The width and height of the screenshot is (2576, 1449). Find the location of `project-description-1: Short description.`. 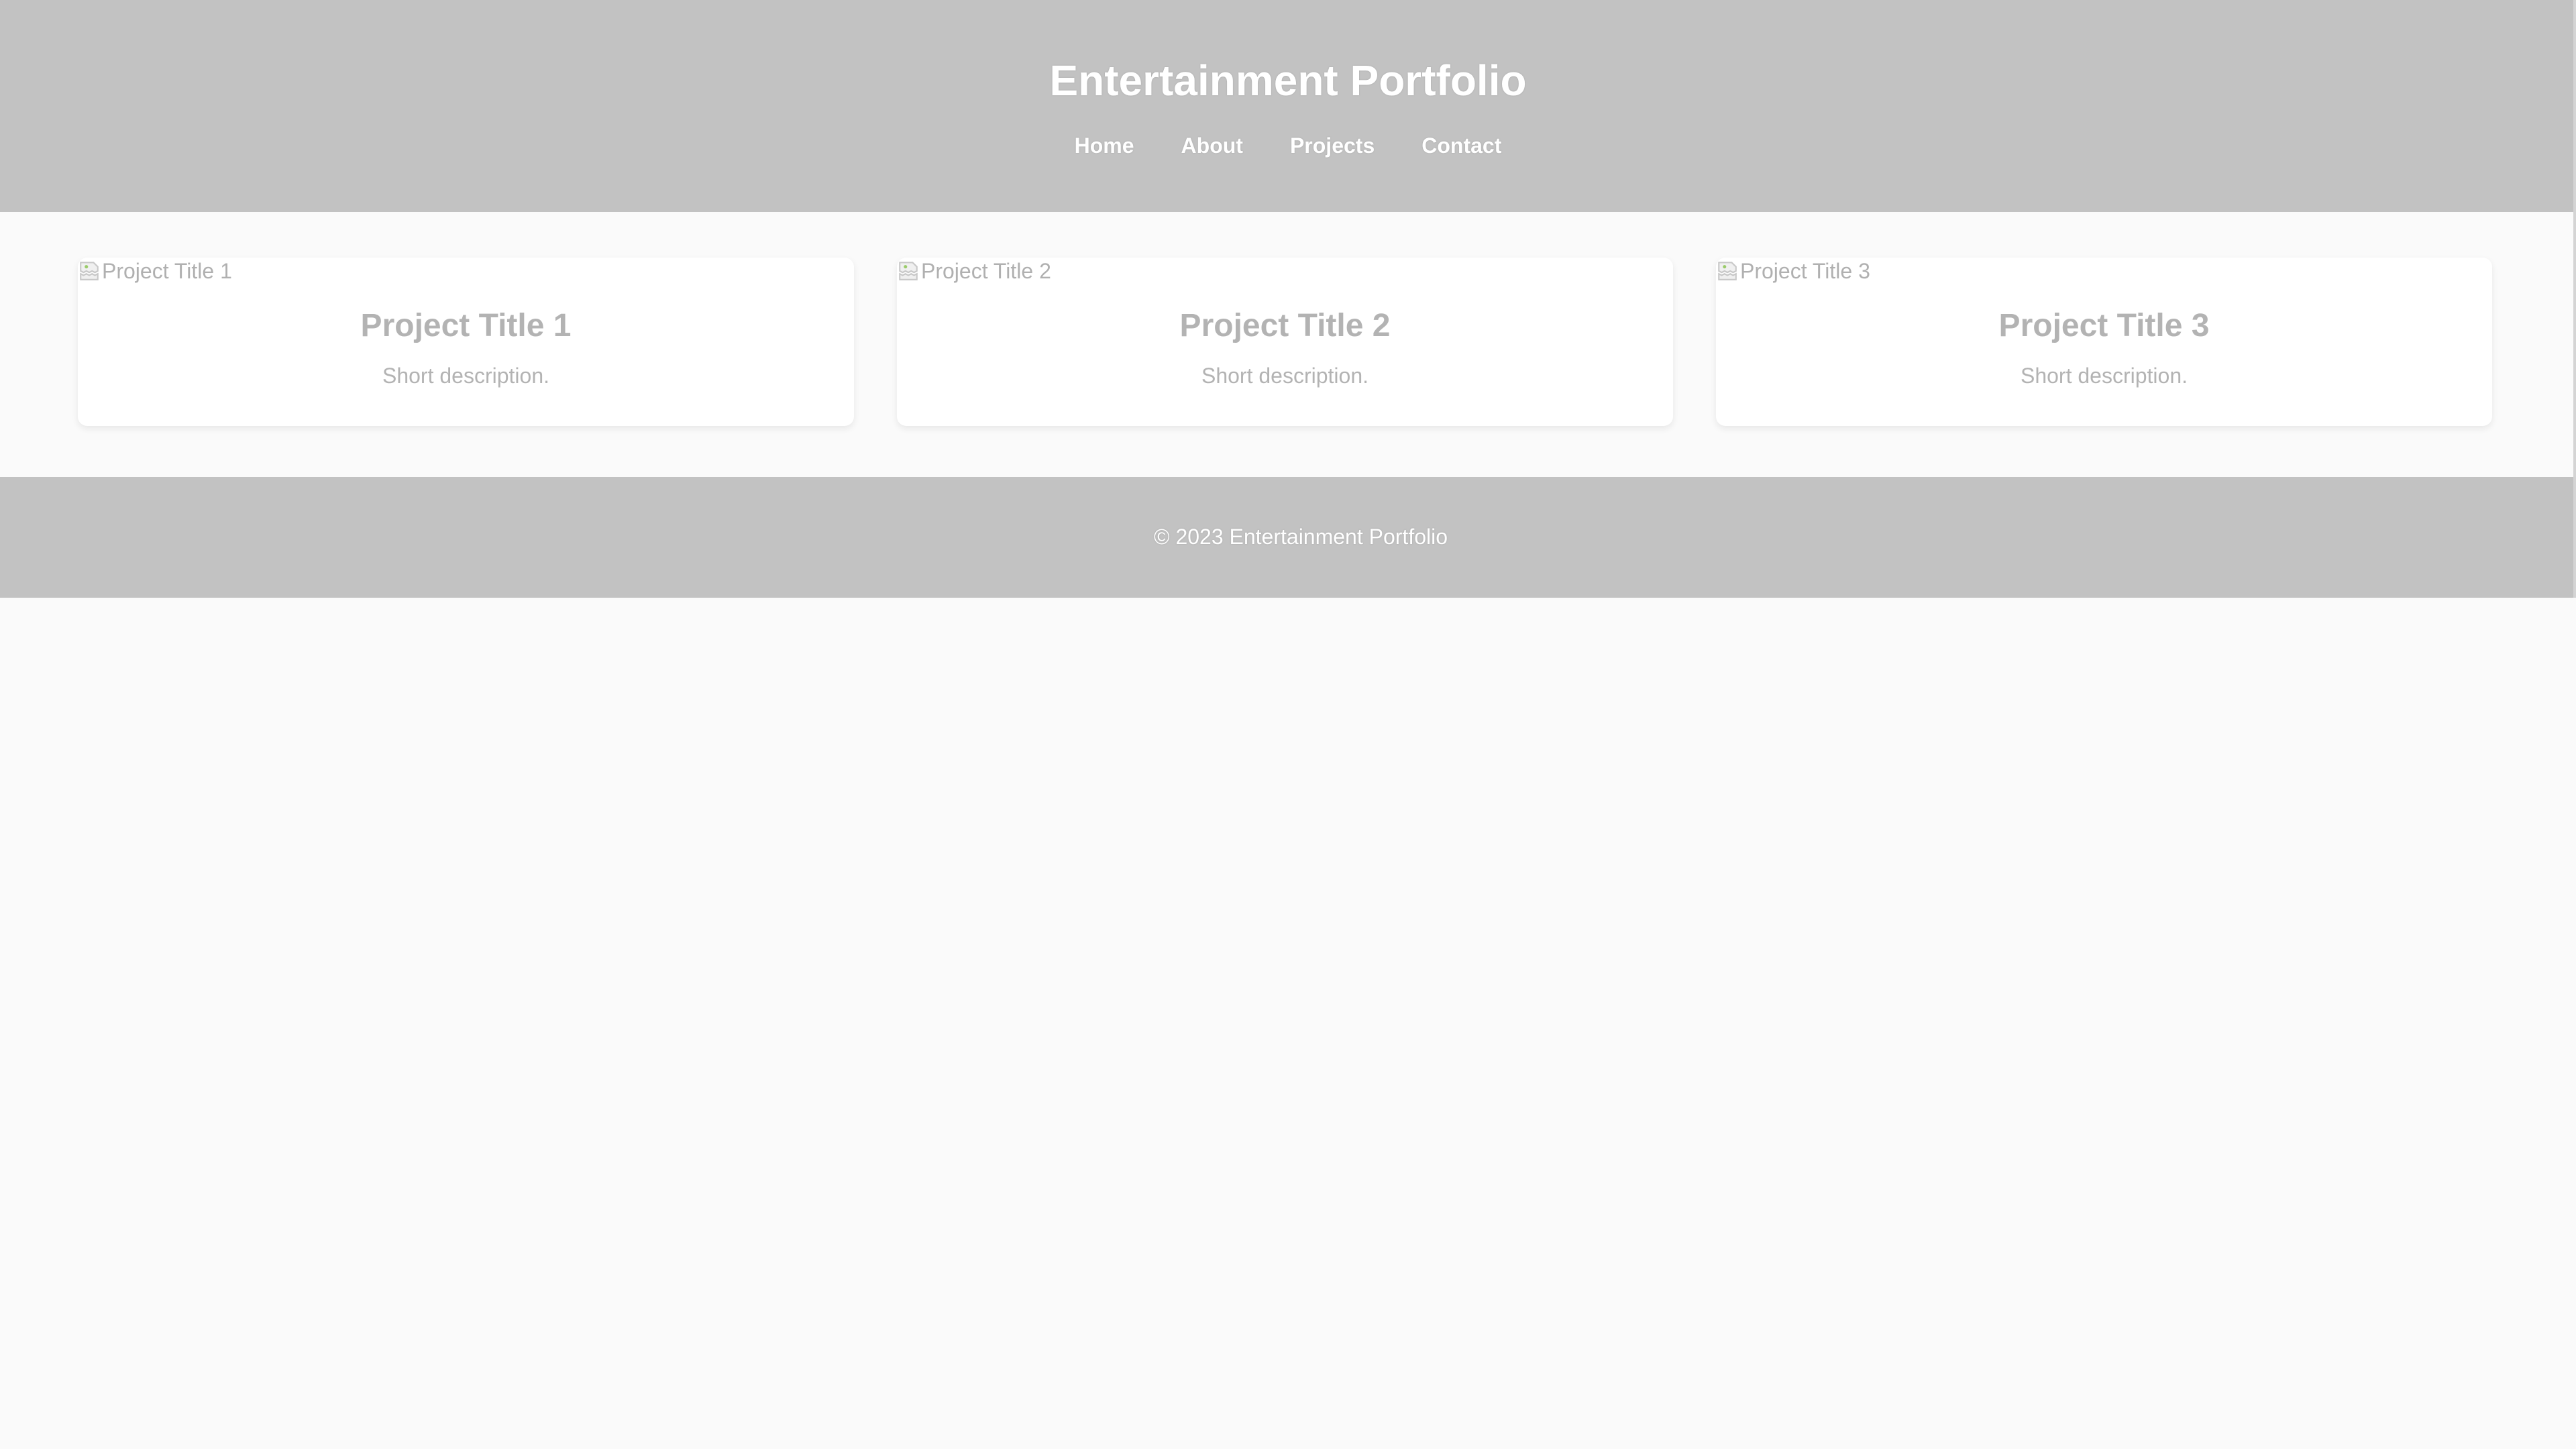

project-description-1: Short description. is located at coordinates (465, 376).